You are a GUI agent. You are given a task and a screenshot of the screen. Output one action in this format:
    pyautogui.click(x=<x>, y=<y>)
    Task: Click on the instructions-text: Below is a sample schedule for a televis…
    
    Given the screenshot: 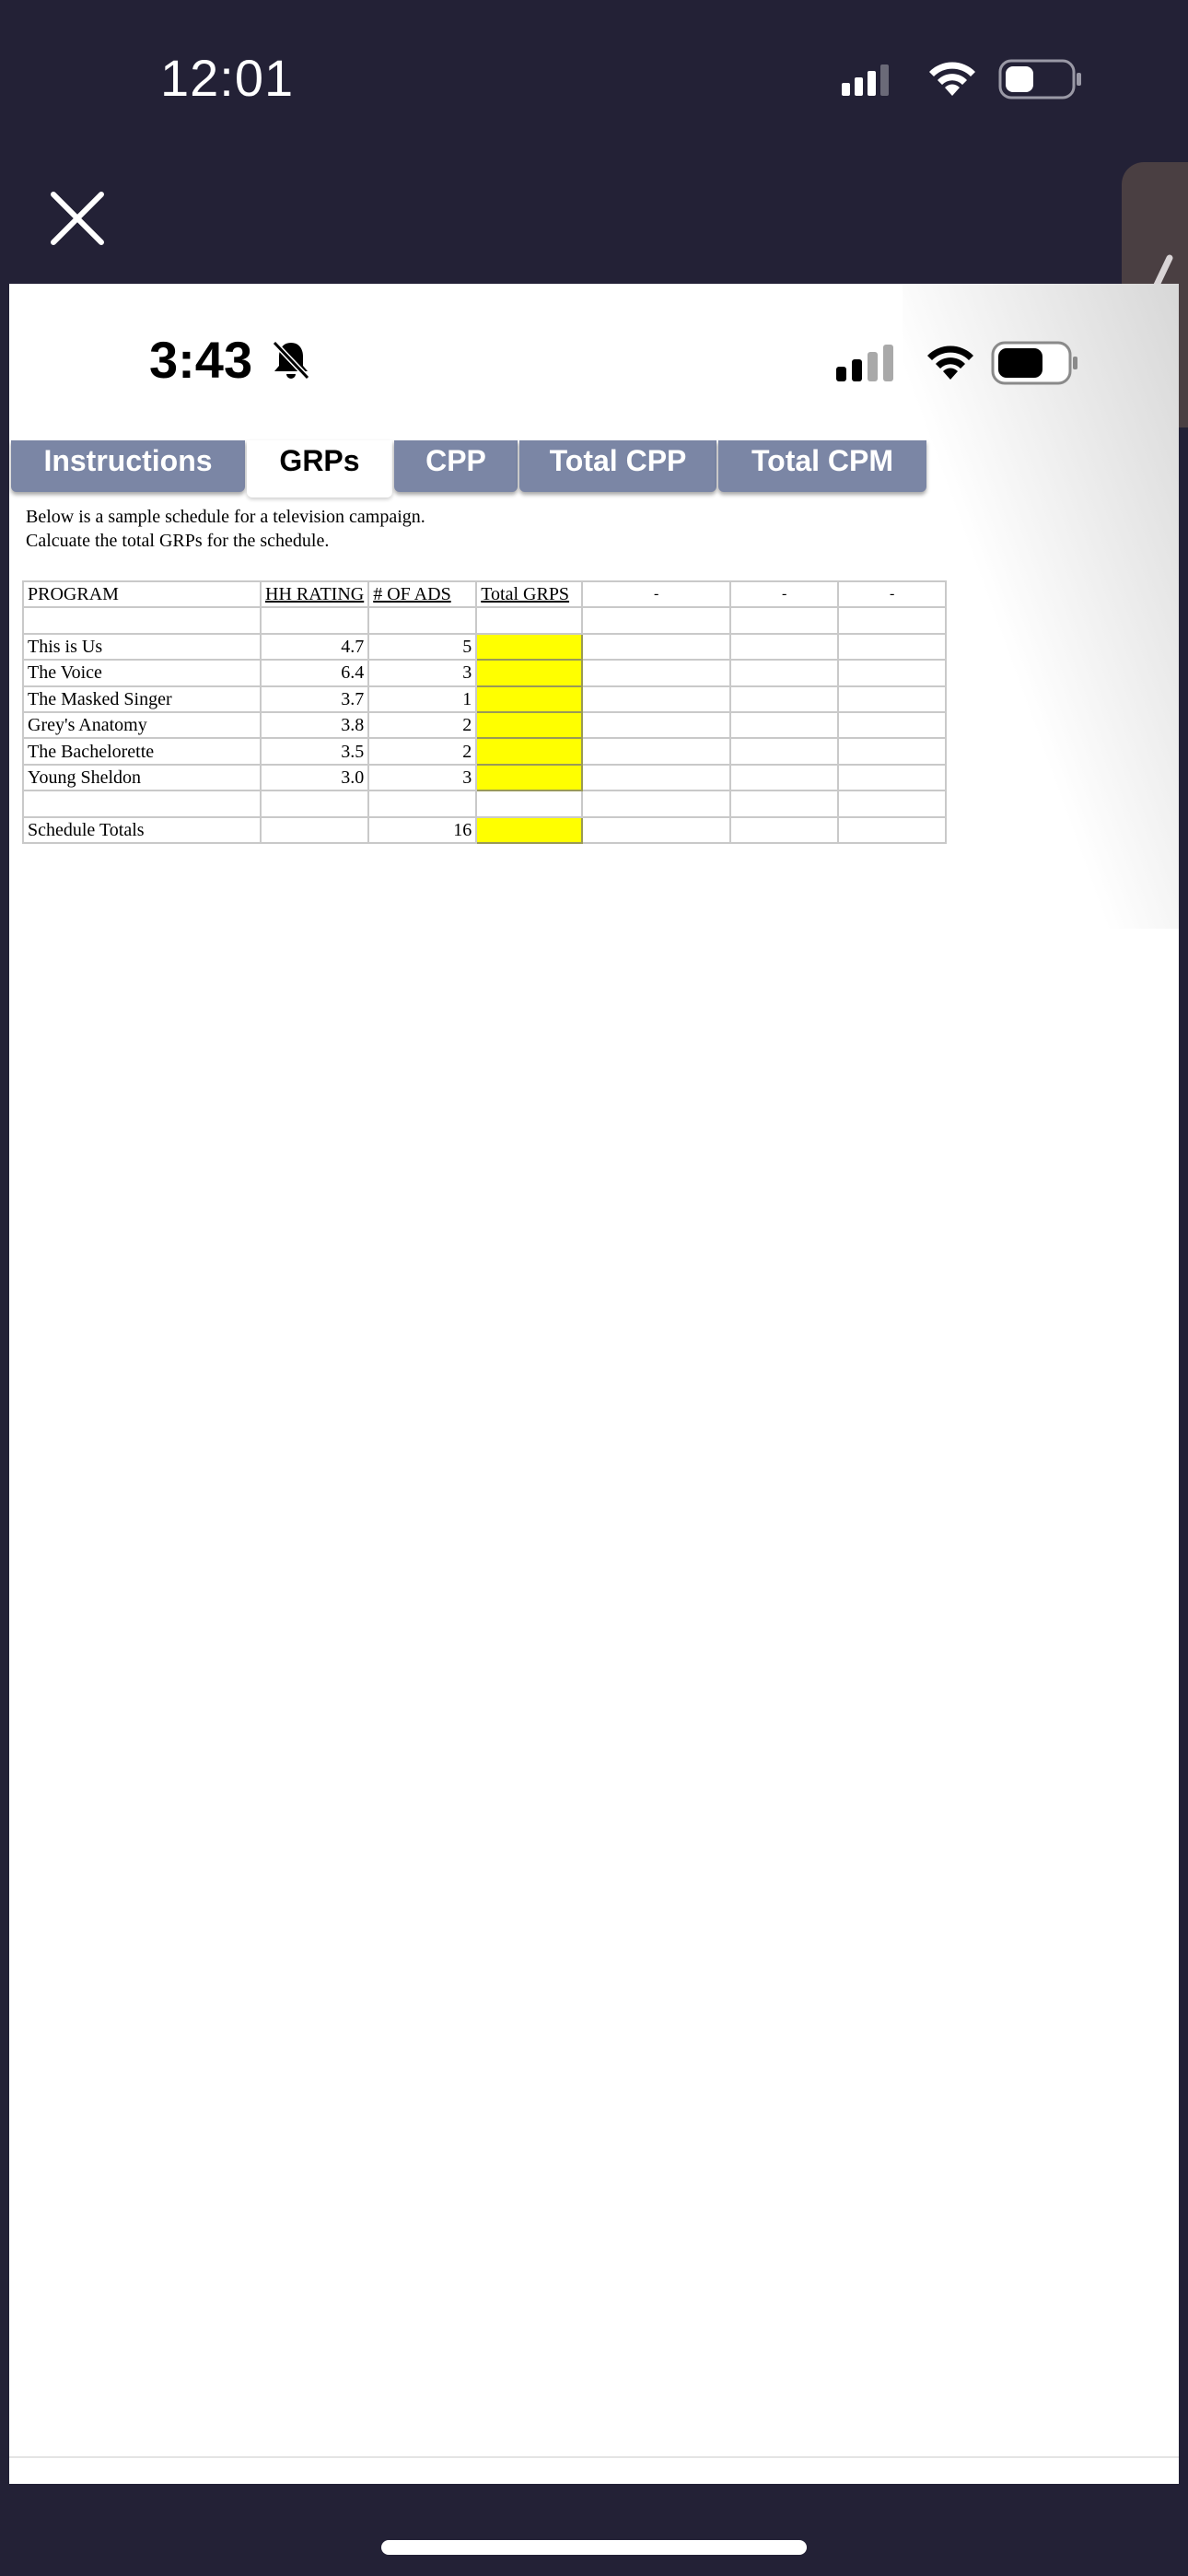 What is the action you would take?
    pyautogui.click(x=225, y=529)
    